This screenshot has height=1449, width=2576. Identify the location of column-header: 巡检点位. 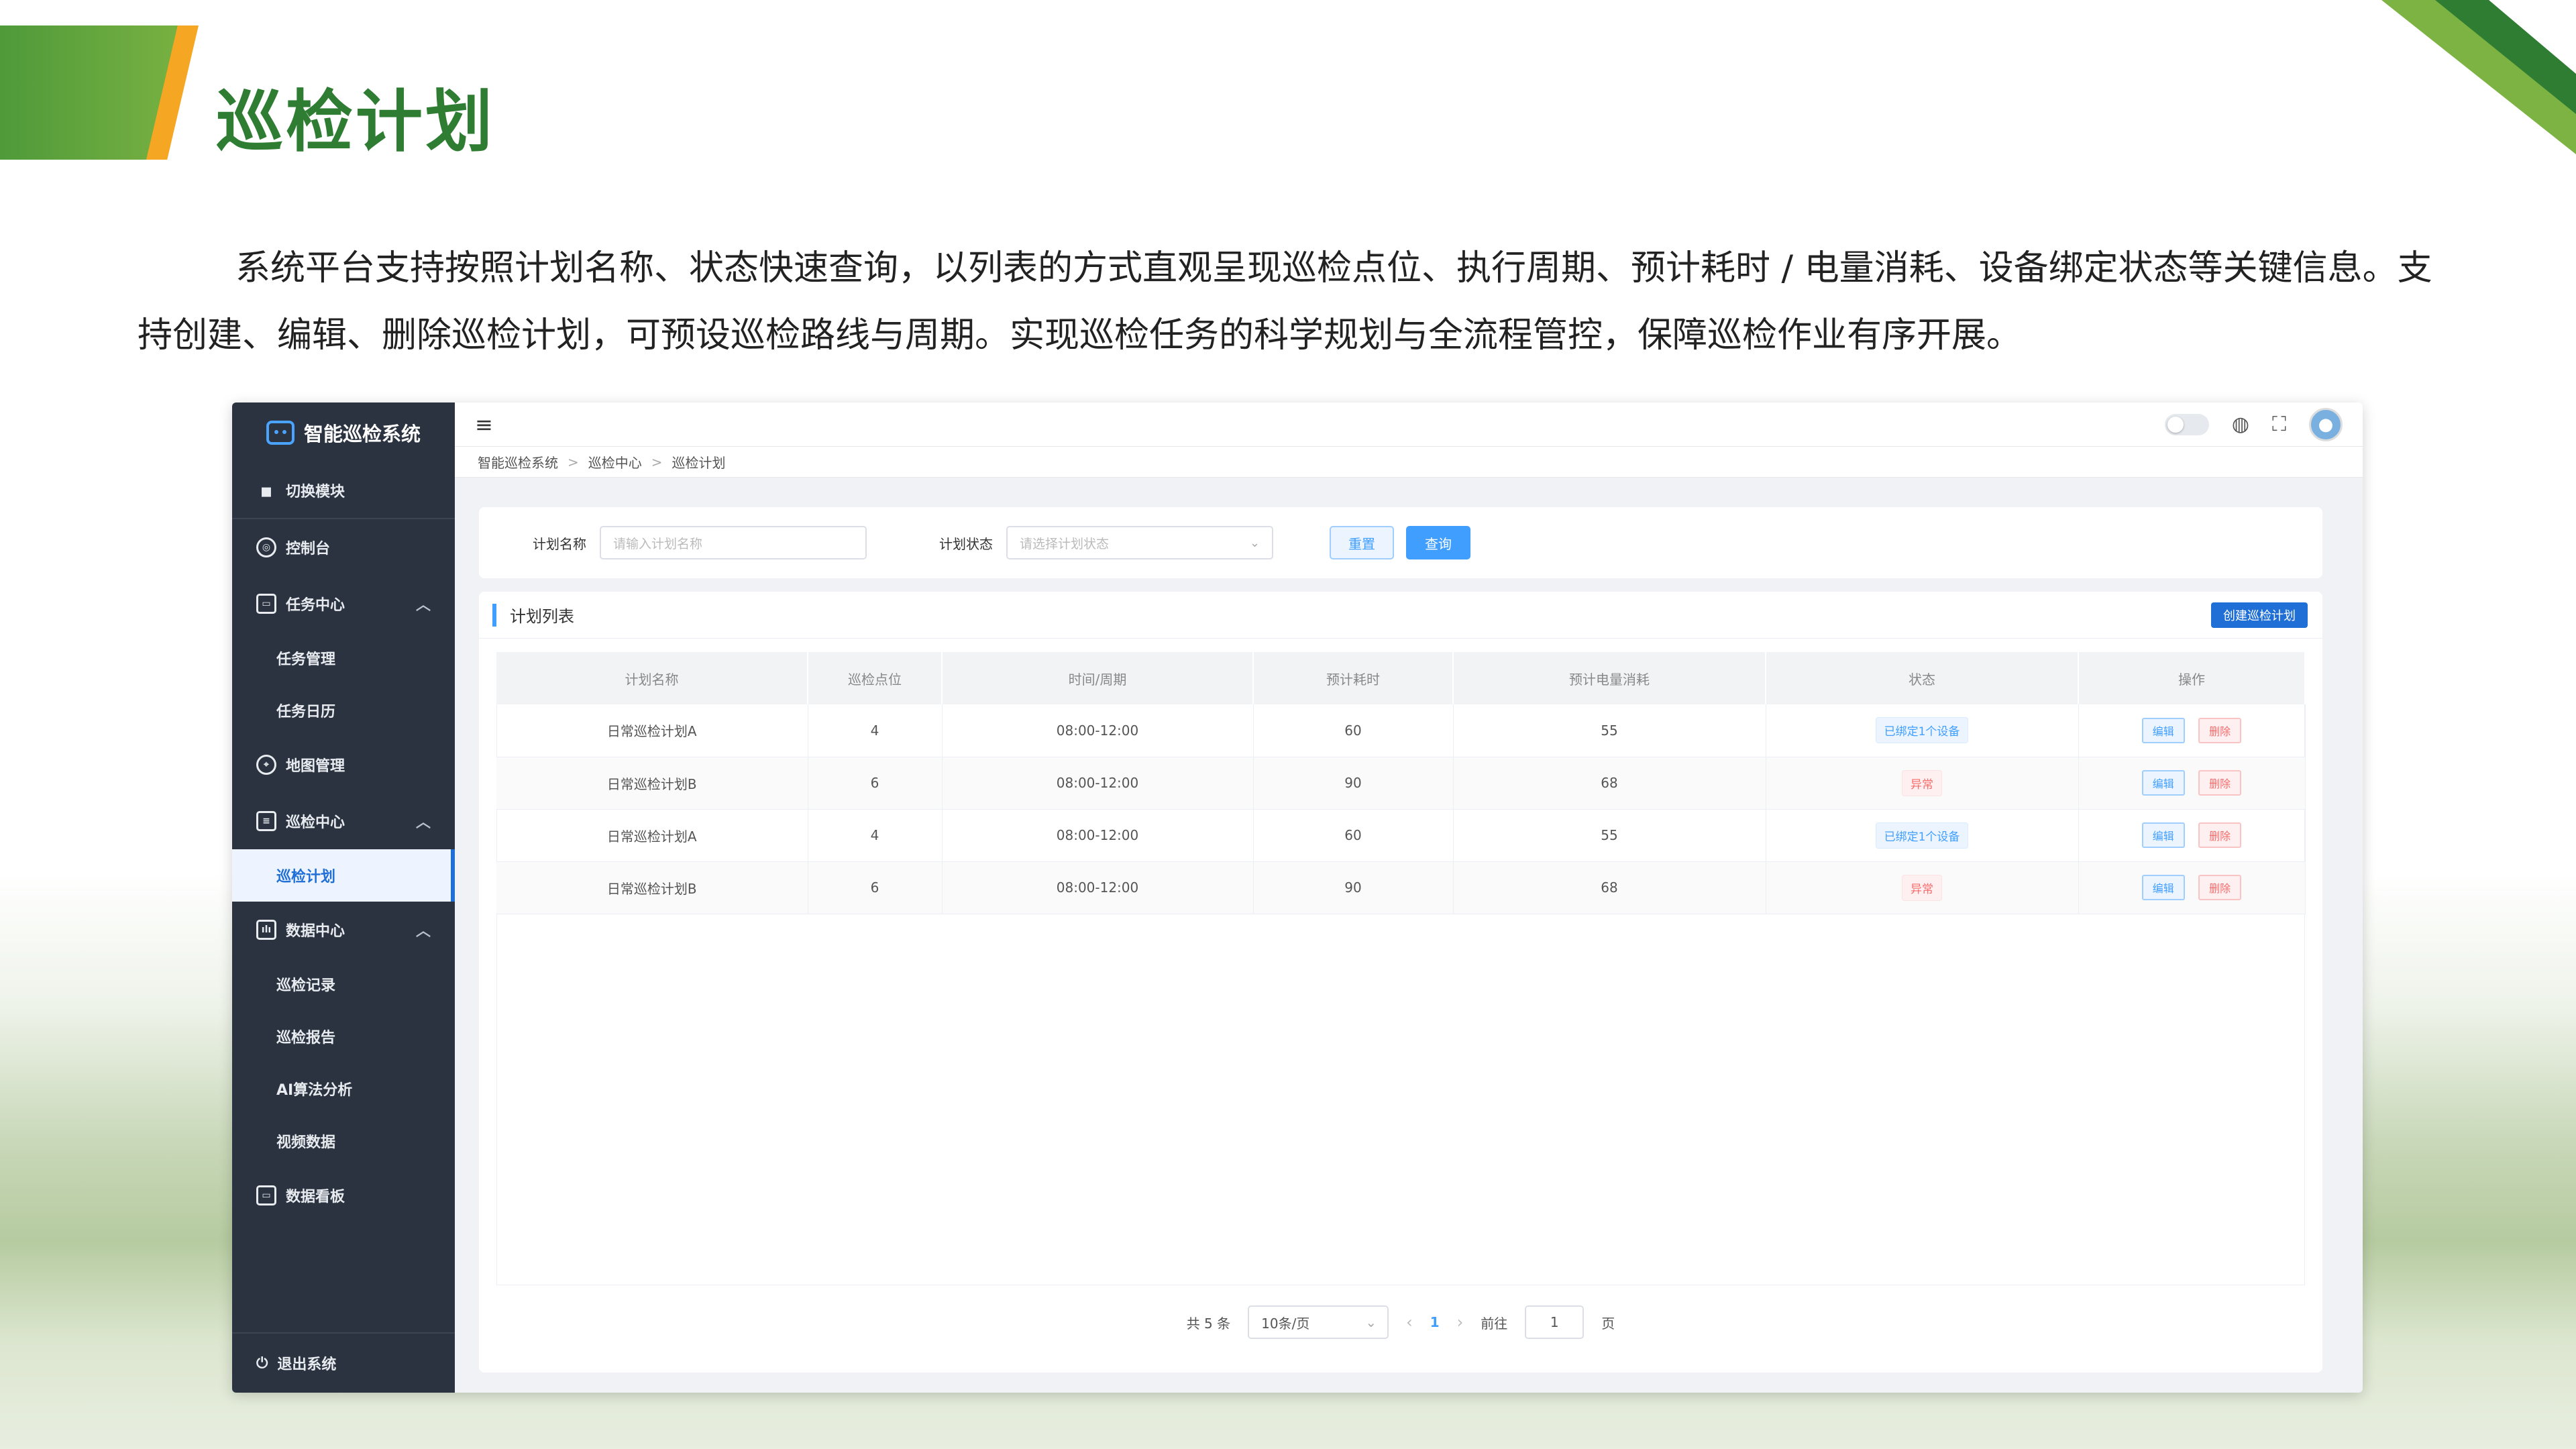
(875, 678).